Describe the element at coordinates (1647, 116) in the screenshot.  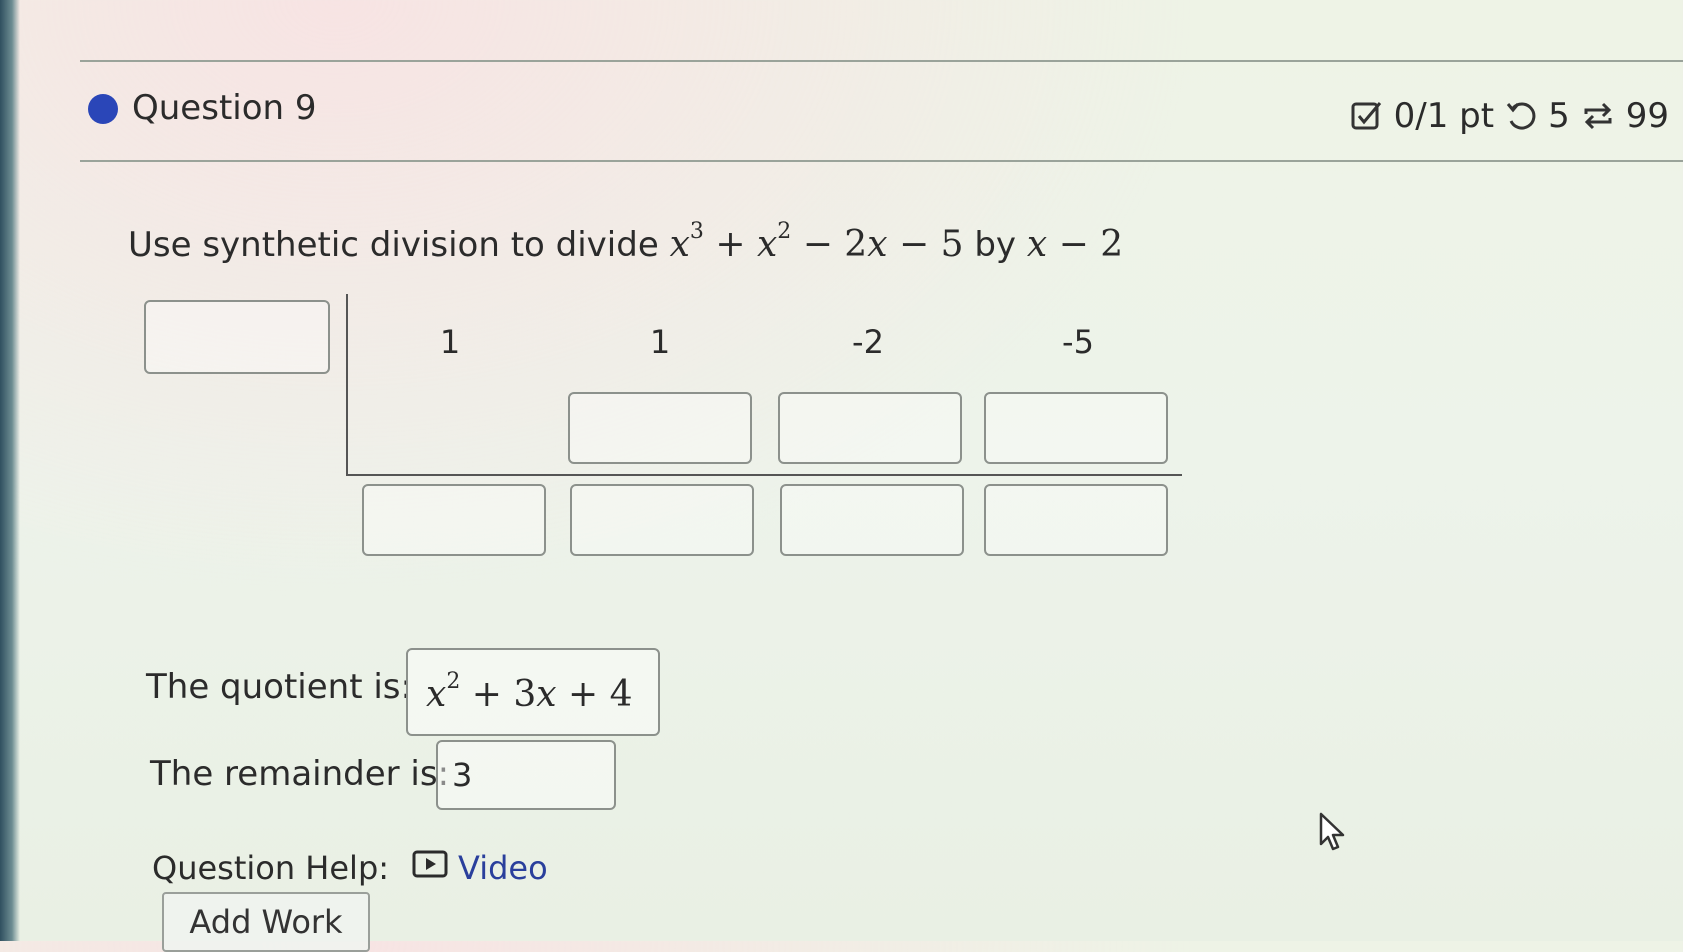
I see `attempts-count: 99` at that location.